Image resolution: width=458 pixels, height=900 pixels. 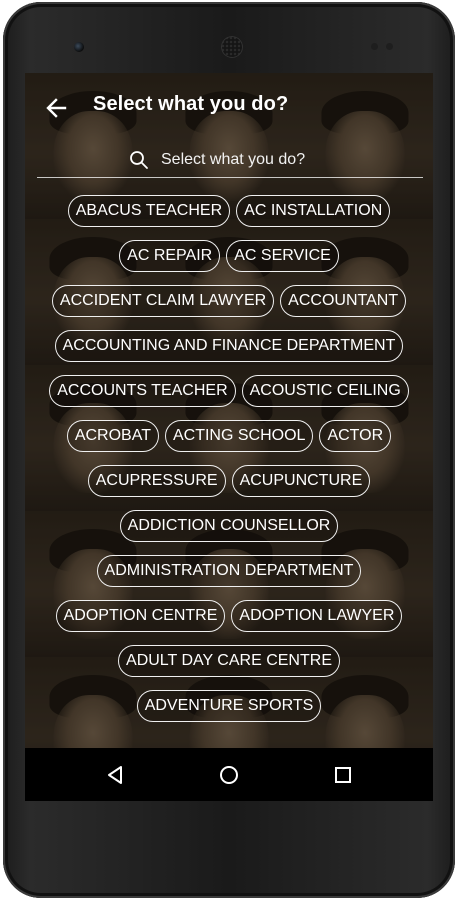 What do you see at coordinates (239, 436) in the screenshot?
I see `category-chip: ACTING SCHOOL` at bounding box center [239, 436].